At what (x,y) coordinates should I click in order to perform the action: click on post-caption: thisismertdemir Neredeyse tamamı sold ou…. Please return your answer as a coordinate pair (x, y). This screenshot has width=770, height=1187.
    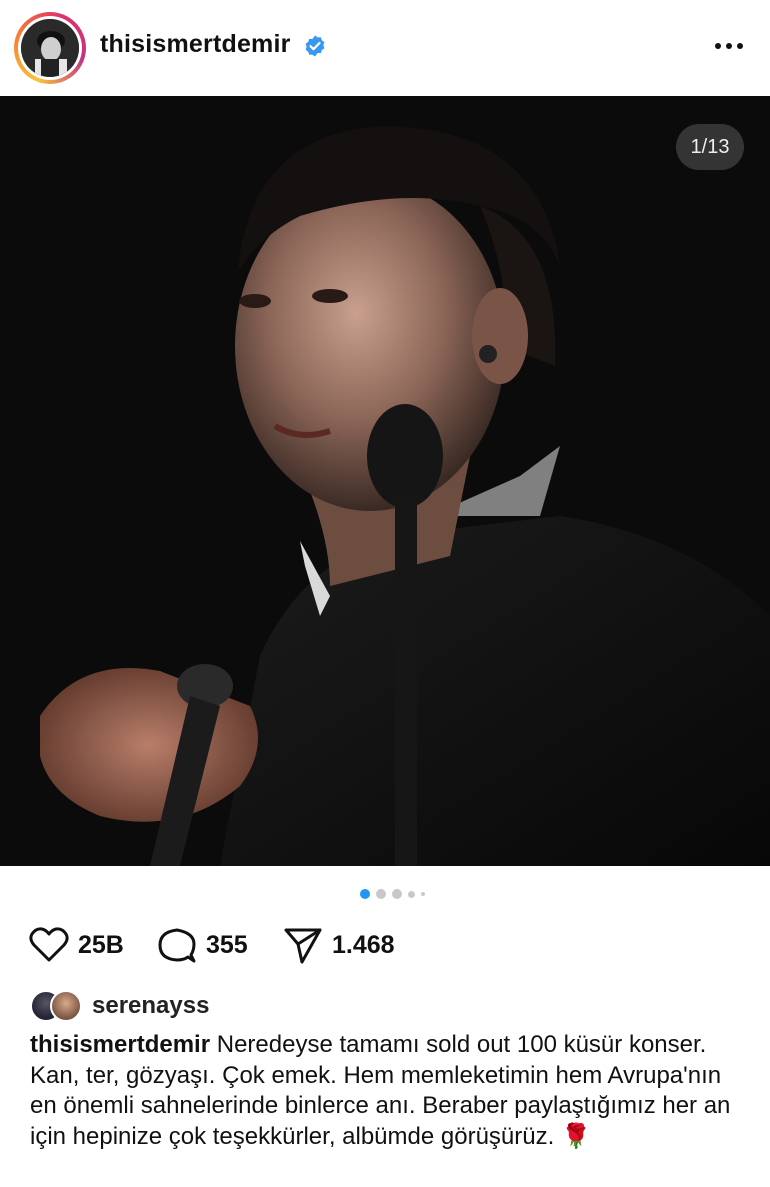
    Looking at the image, I should click on (390, 1091).